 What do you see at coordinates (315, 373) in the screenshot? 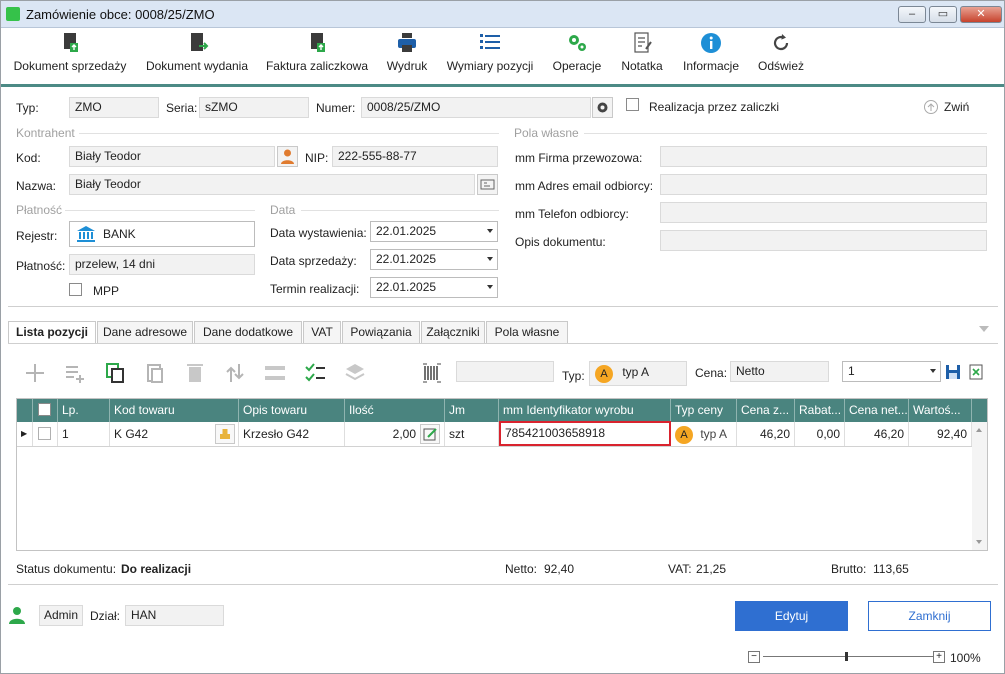
I see `checklist-icon` at bounding box center [315, 373].